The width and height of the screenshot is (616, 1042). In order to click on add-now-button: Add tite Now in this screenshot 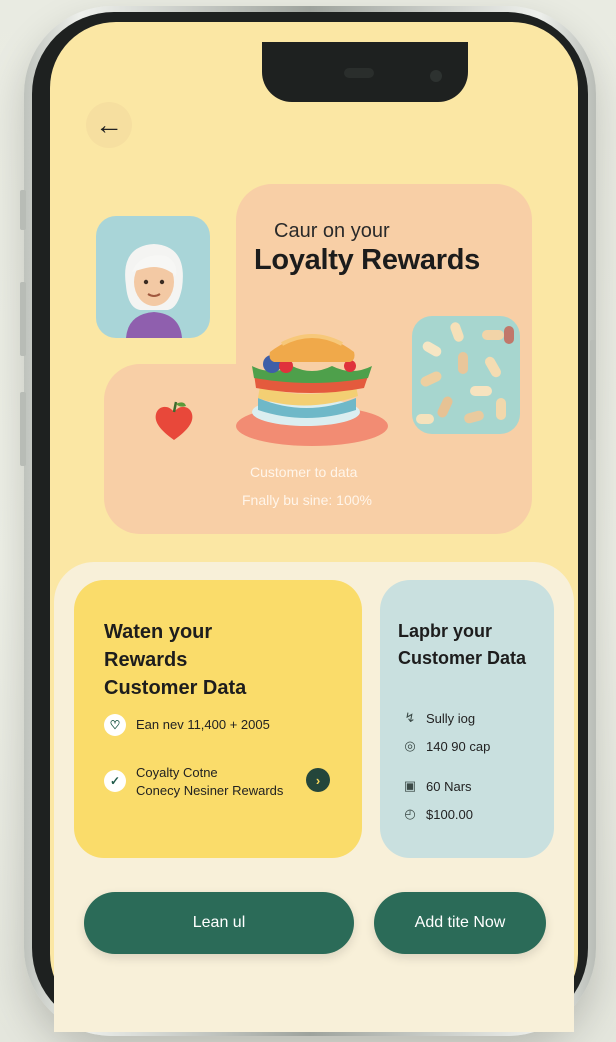, I will do `click(460, 923)`.